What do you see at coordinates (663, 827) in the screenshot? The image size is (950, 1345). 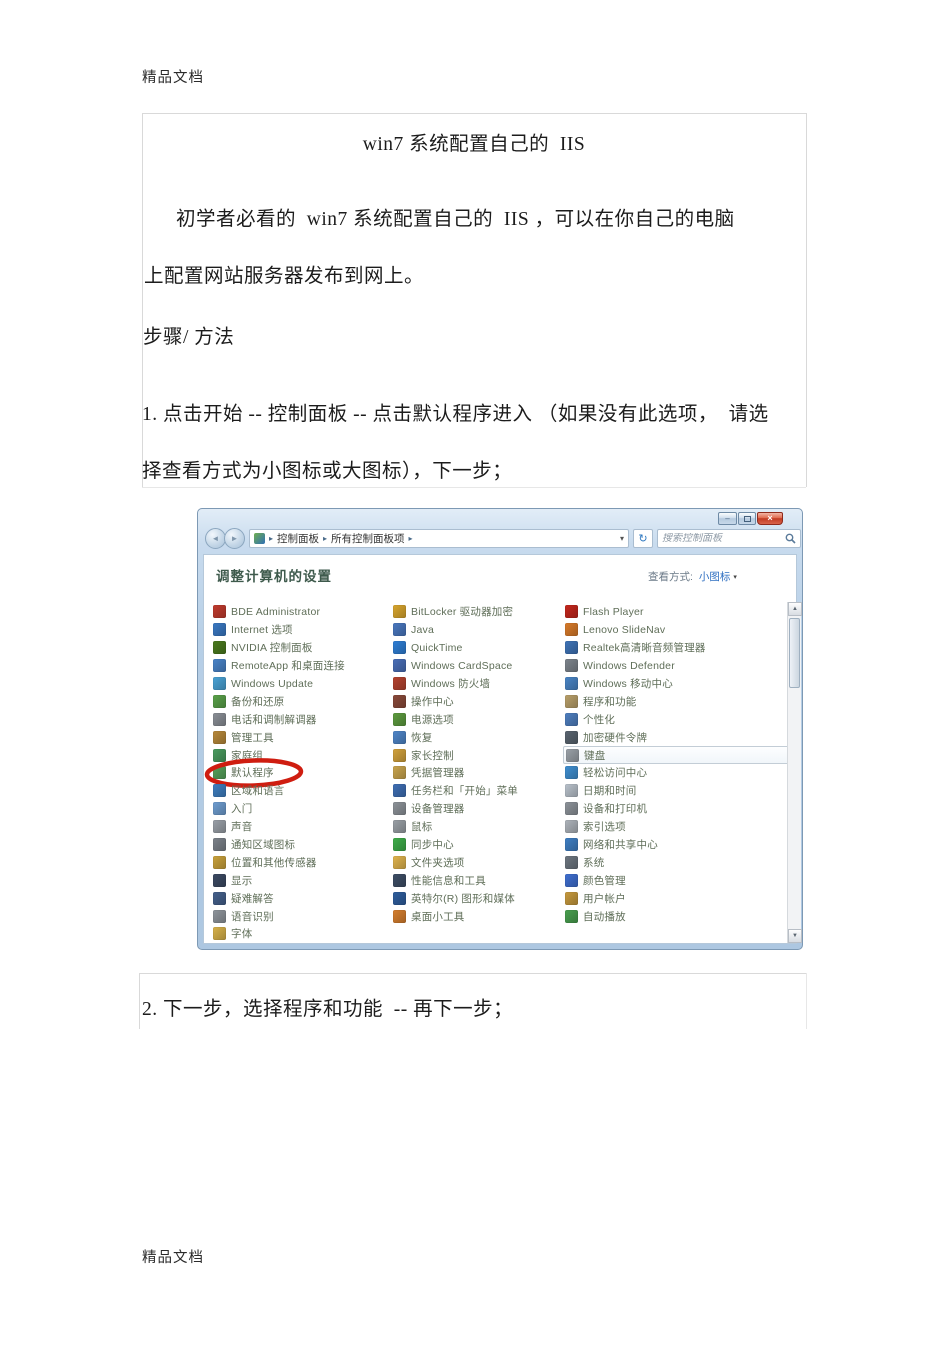 I see `control-panel-item: 索引选项` at bounding box center [663, 827].